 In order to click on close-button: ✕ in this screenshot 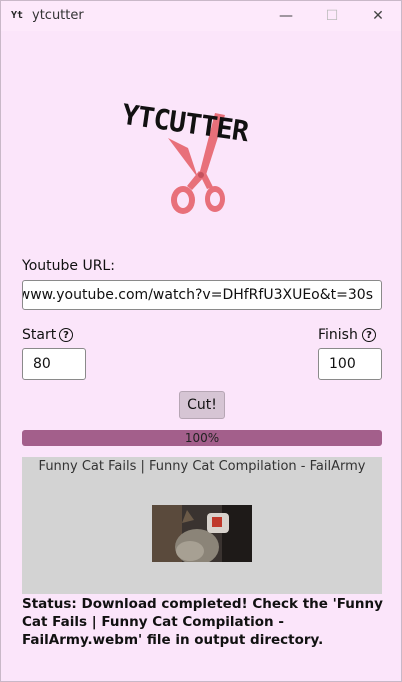, I will do `click(378, 16)`.